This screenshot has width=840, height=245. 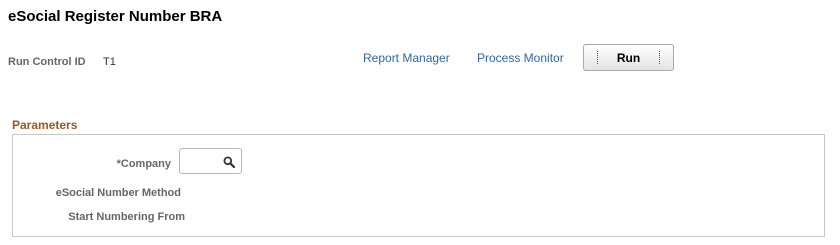 What do you see at coordinates (229, 162) in the screenshot?
I see `search-icon` at bounding box center [229, 162].